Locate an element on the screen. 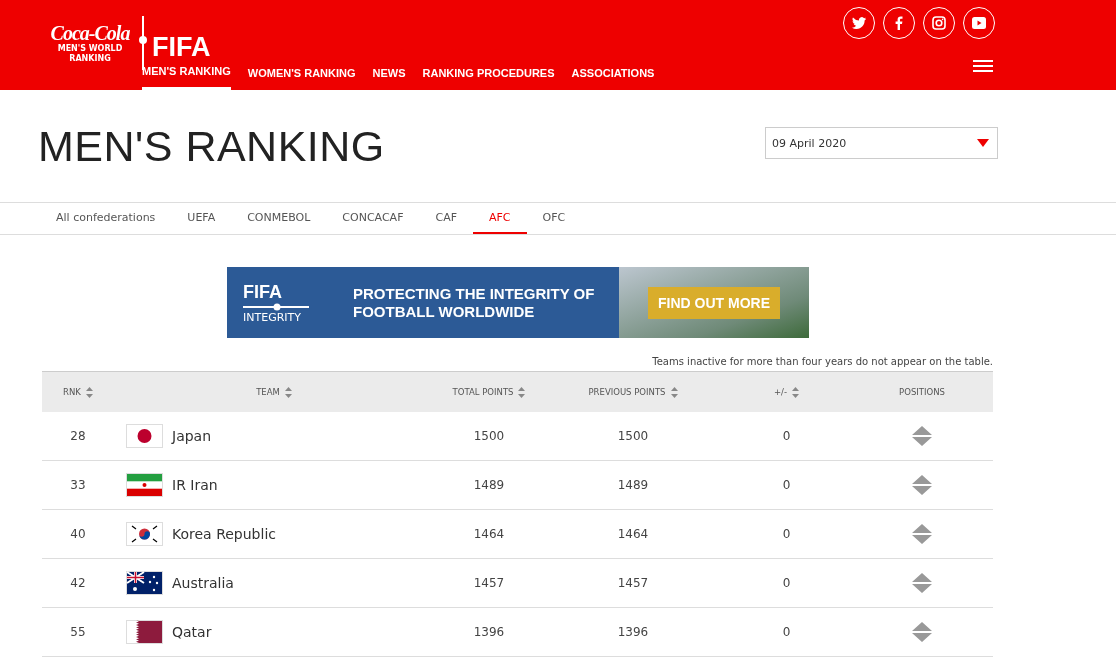 This screenshot has height=661, width=1116. page-title: MEN'S RANKING is located at coordinates (211, 146).